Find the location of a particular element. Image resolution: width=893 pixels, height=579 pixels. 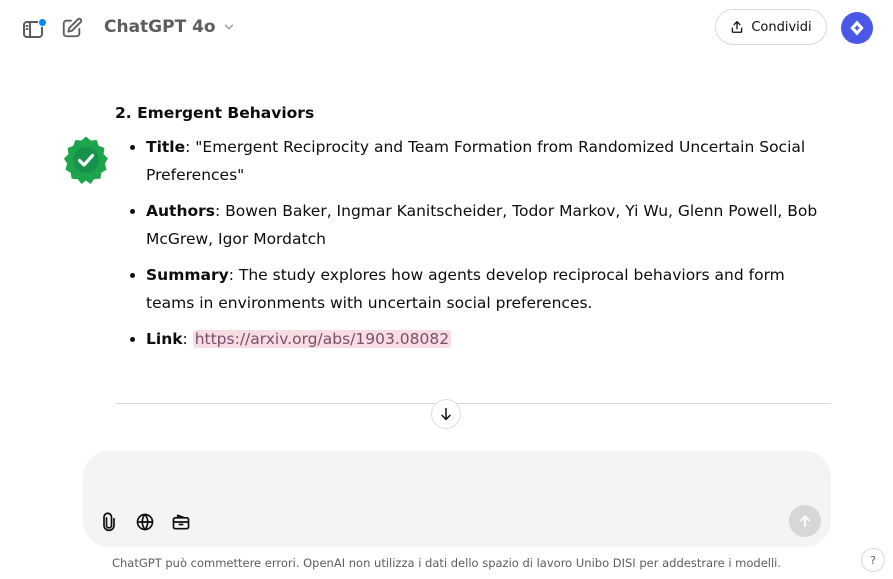

web-search-button is located at coordinates (145, 522).